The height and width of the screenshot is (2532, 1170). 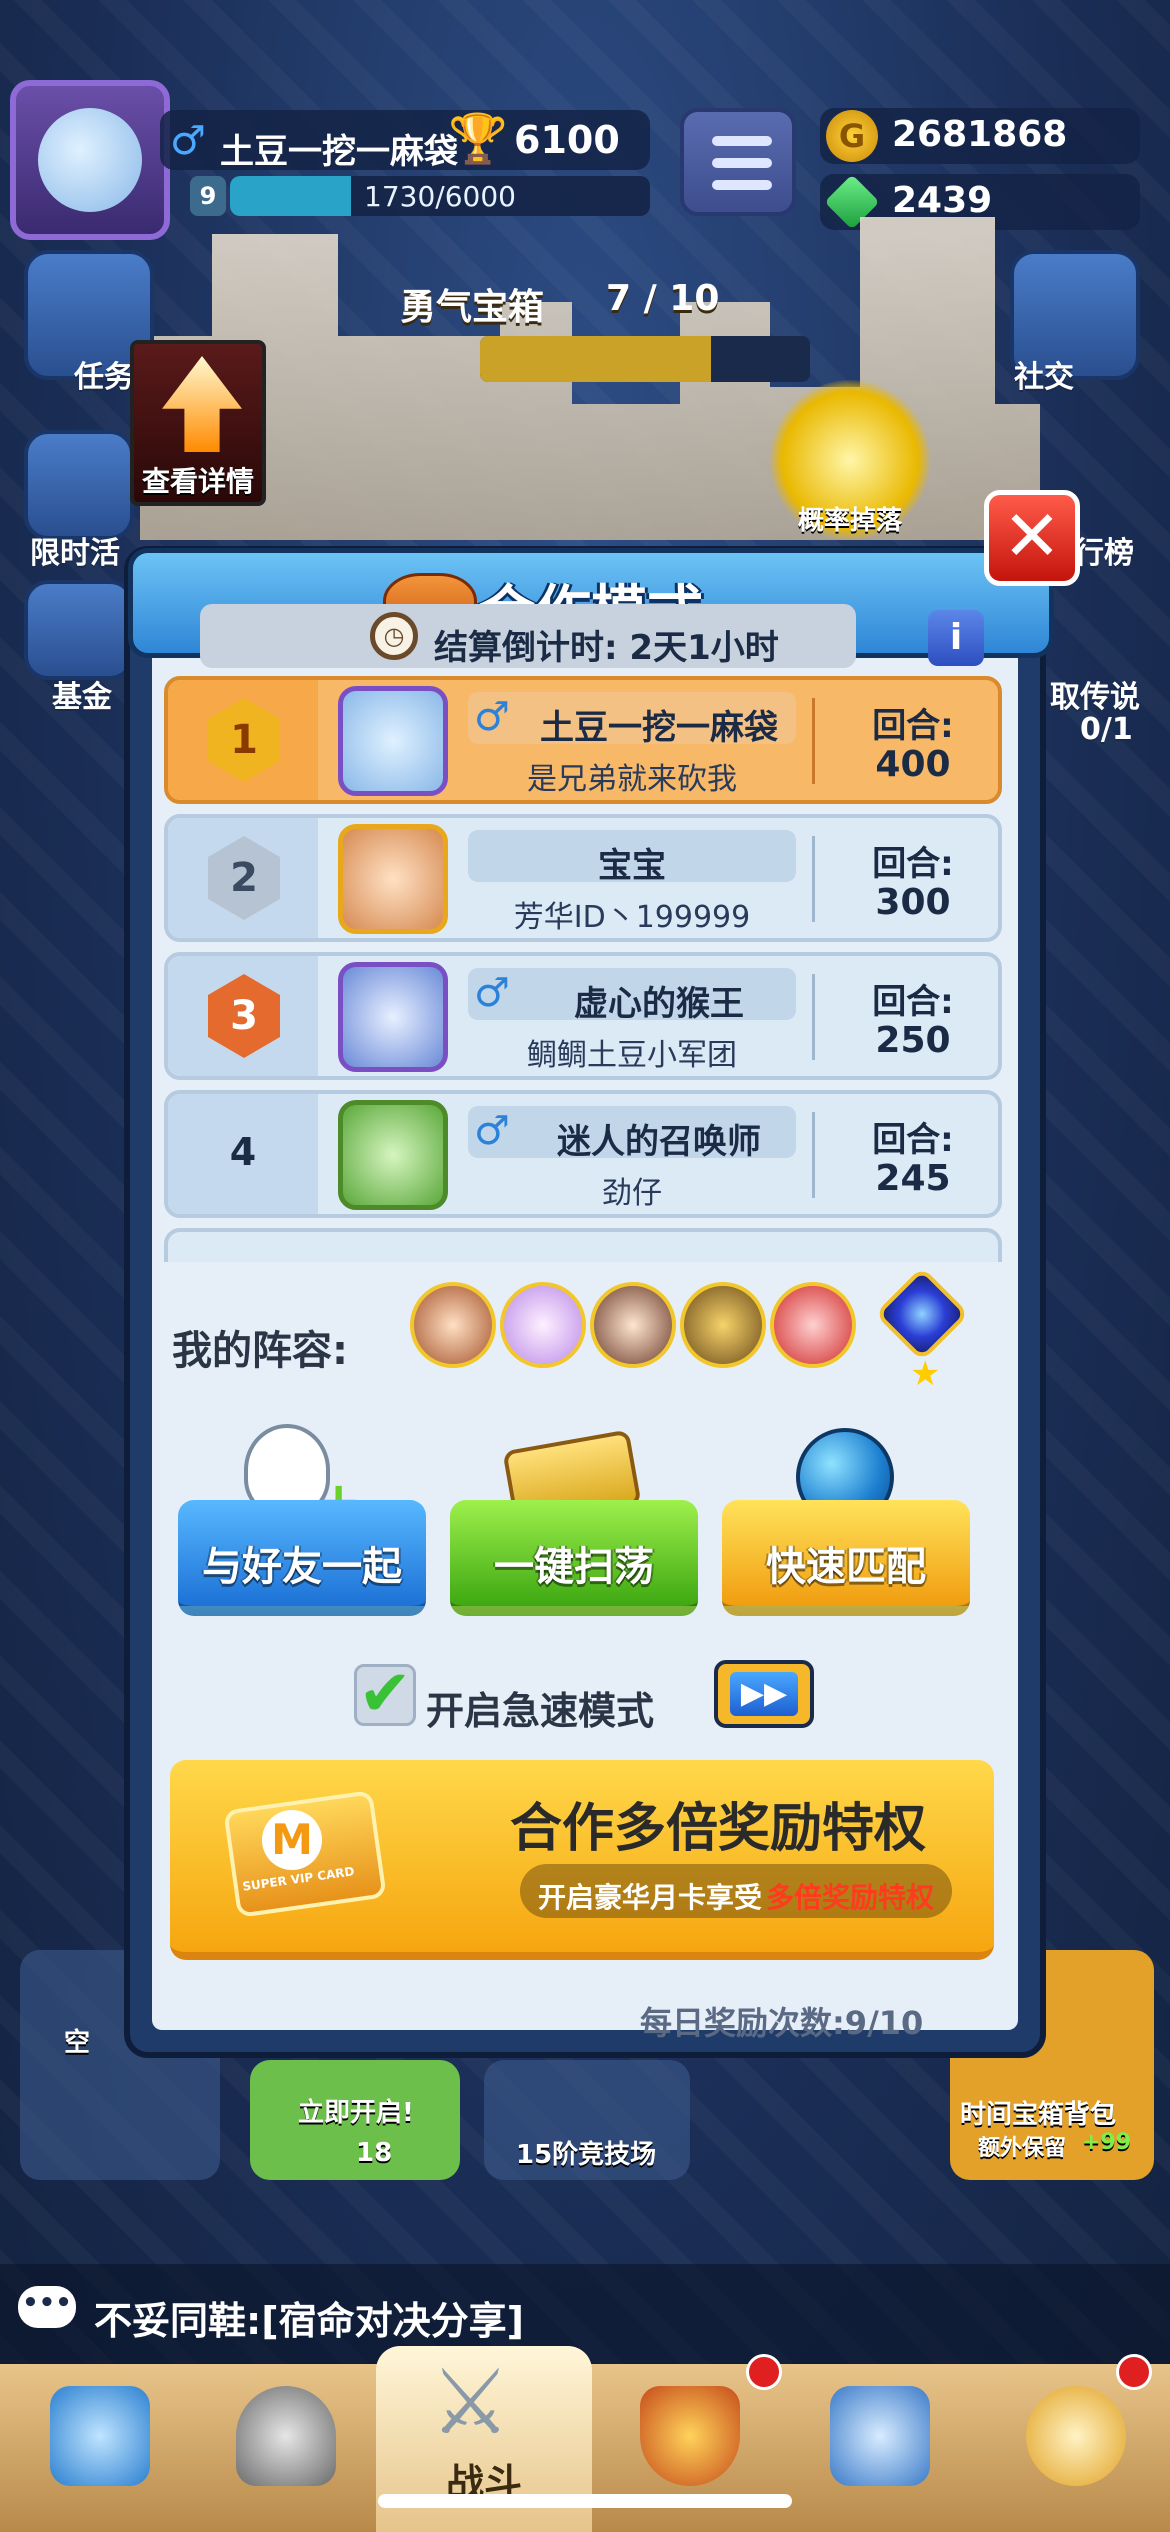 I want to click on tab-explore, so click(x=1076, y=2450).